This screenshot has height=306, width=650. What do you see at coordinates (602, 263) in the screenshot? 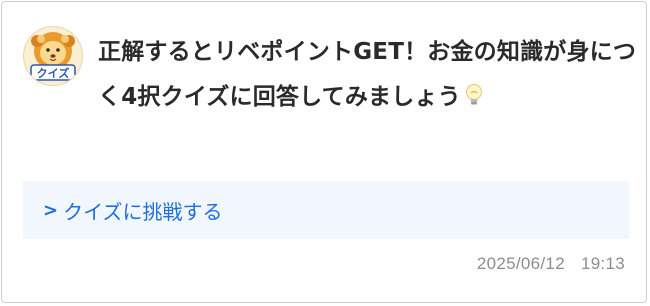
I see `post-time: 19:13` at bounding box center [602, 263].